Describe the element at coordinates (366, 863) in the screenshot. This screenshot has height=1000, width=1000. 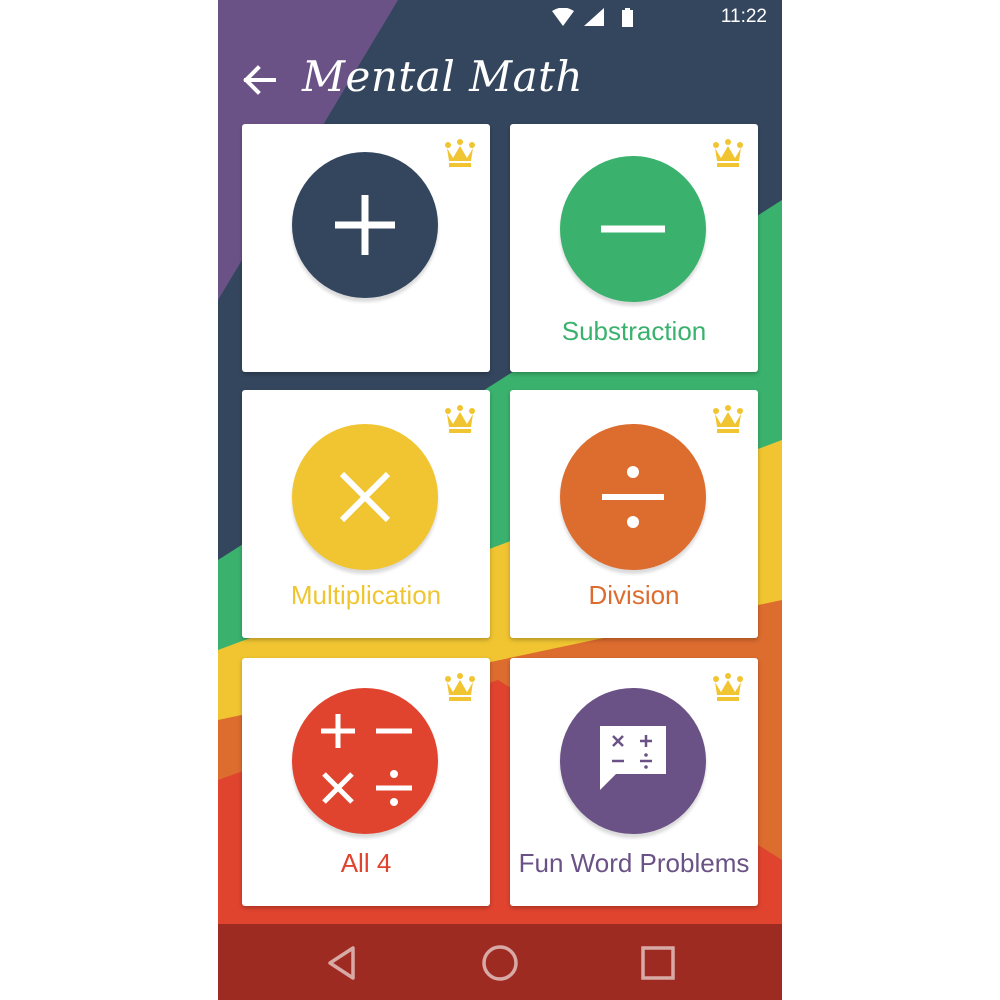
I see `card-label: All 4` at that location.